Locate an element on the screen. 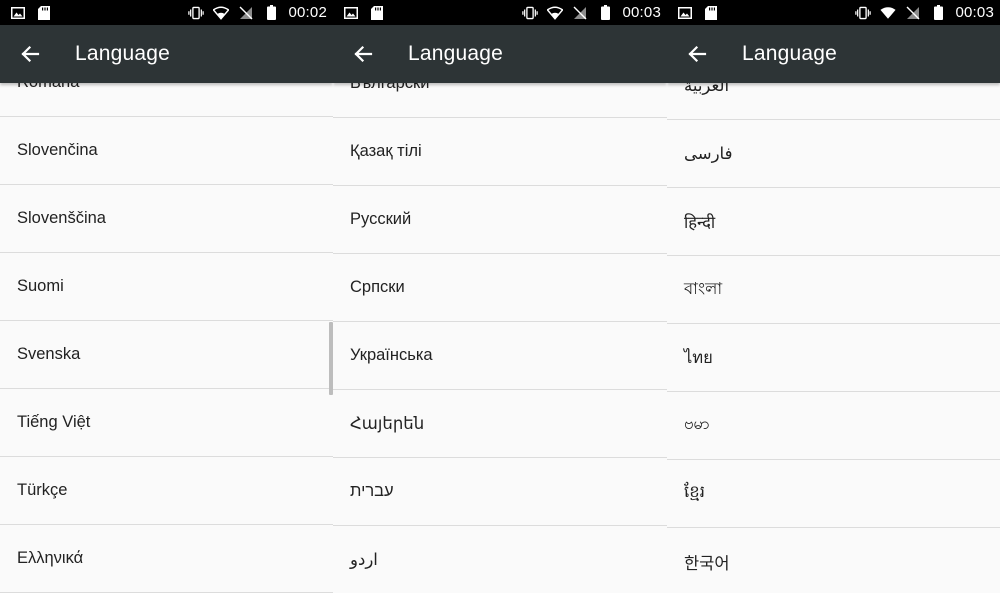 The height and width of the screenshot is (593, 1000). language-label: Slovenčina is located at coordinates (57, 150).